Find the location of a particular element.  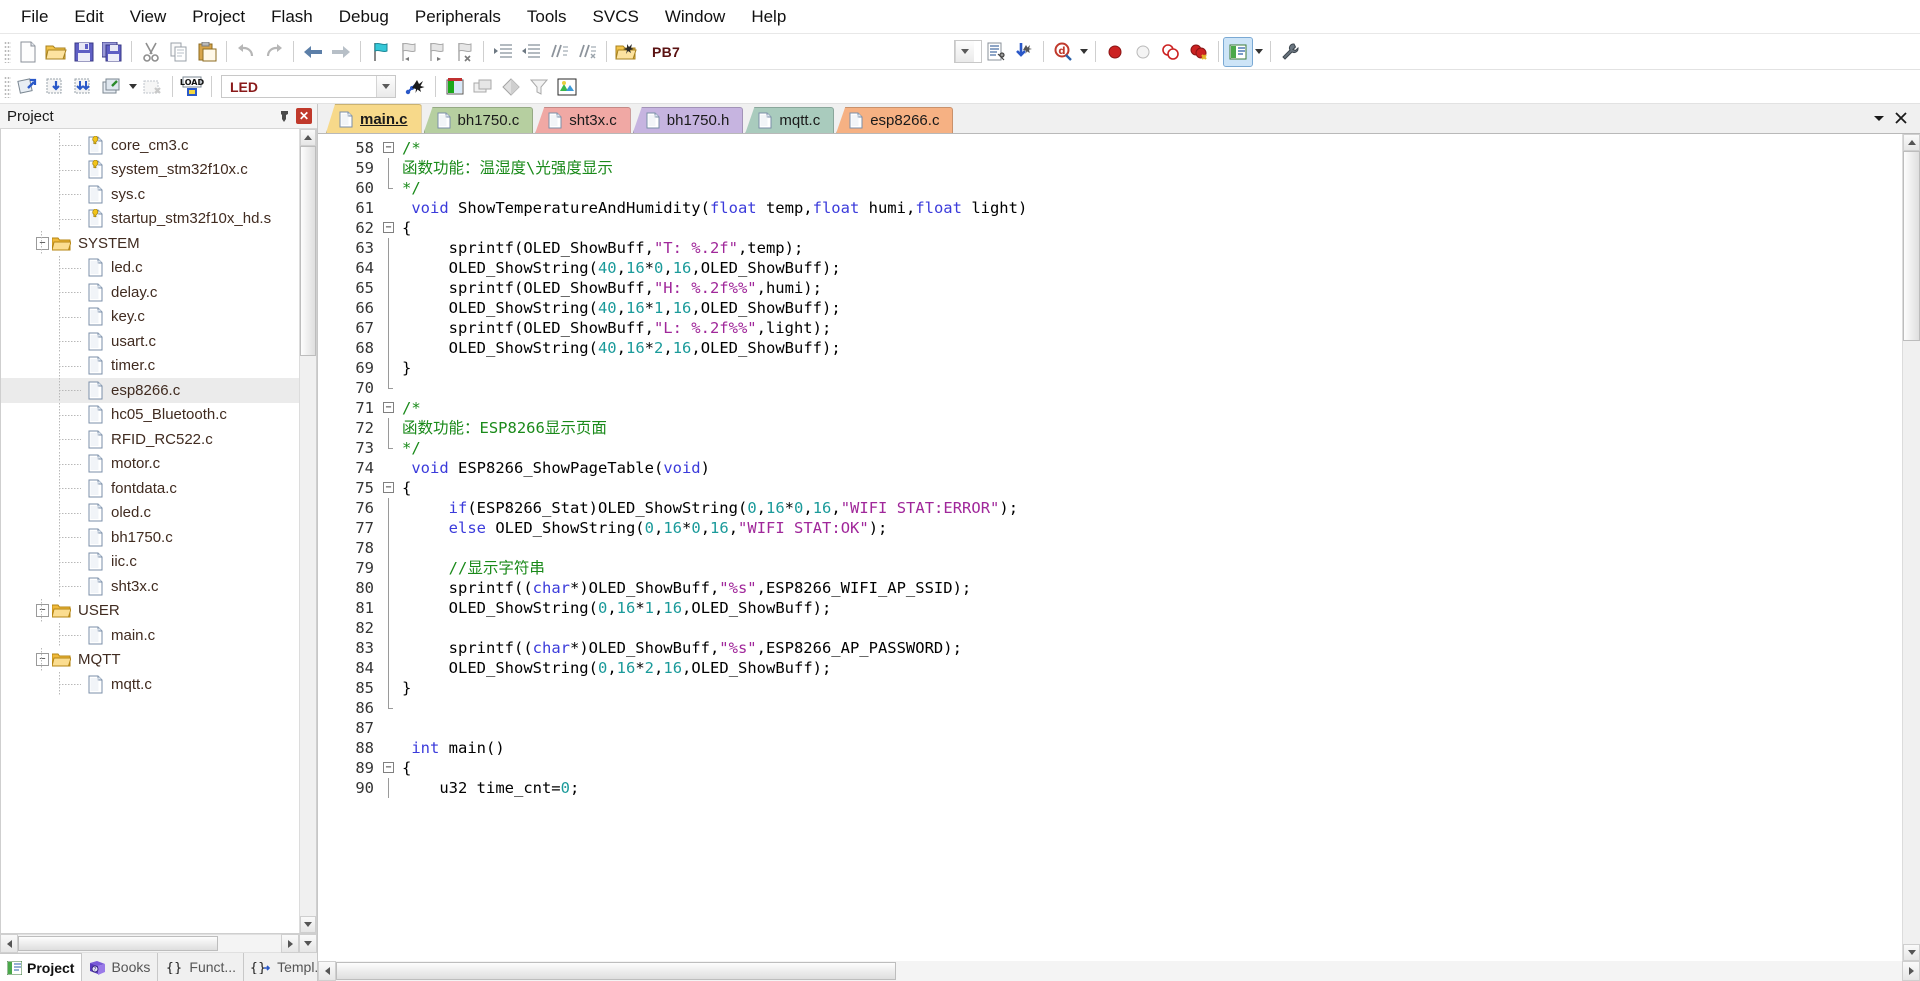

breakpoint-kill-all-icon is located at coordinates (1199, 52).